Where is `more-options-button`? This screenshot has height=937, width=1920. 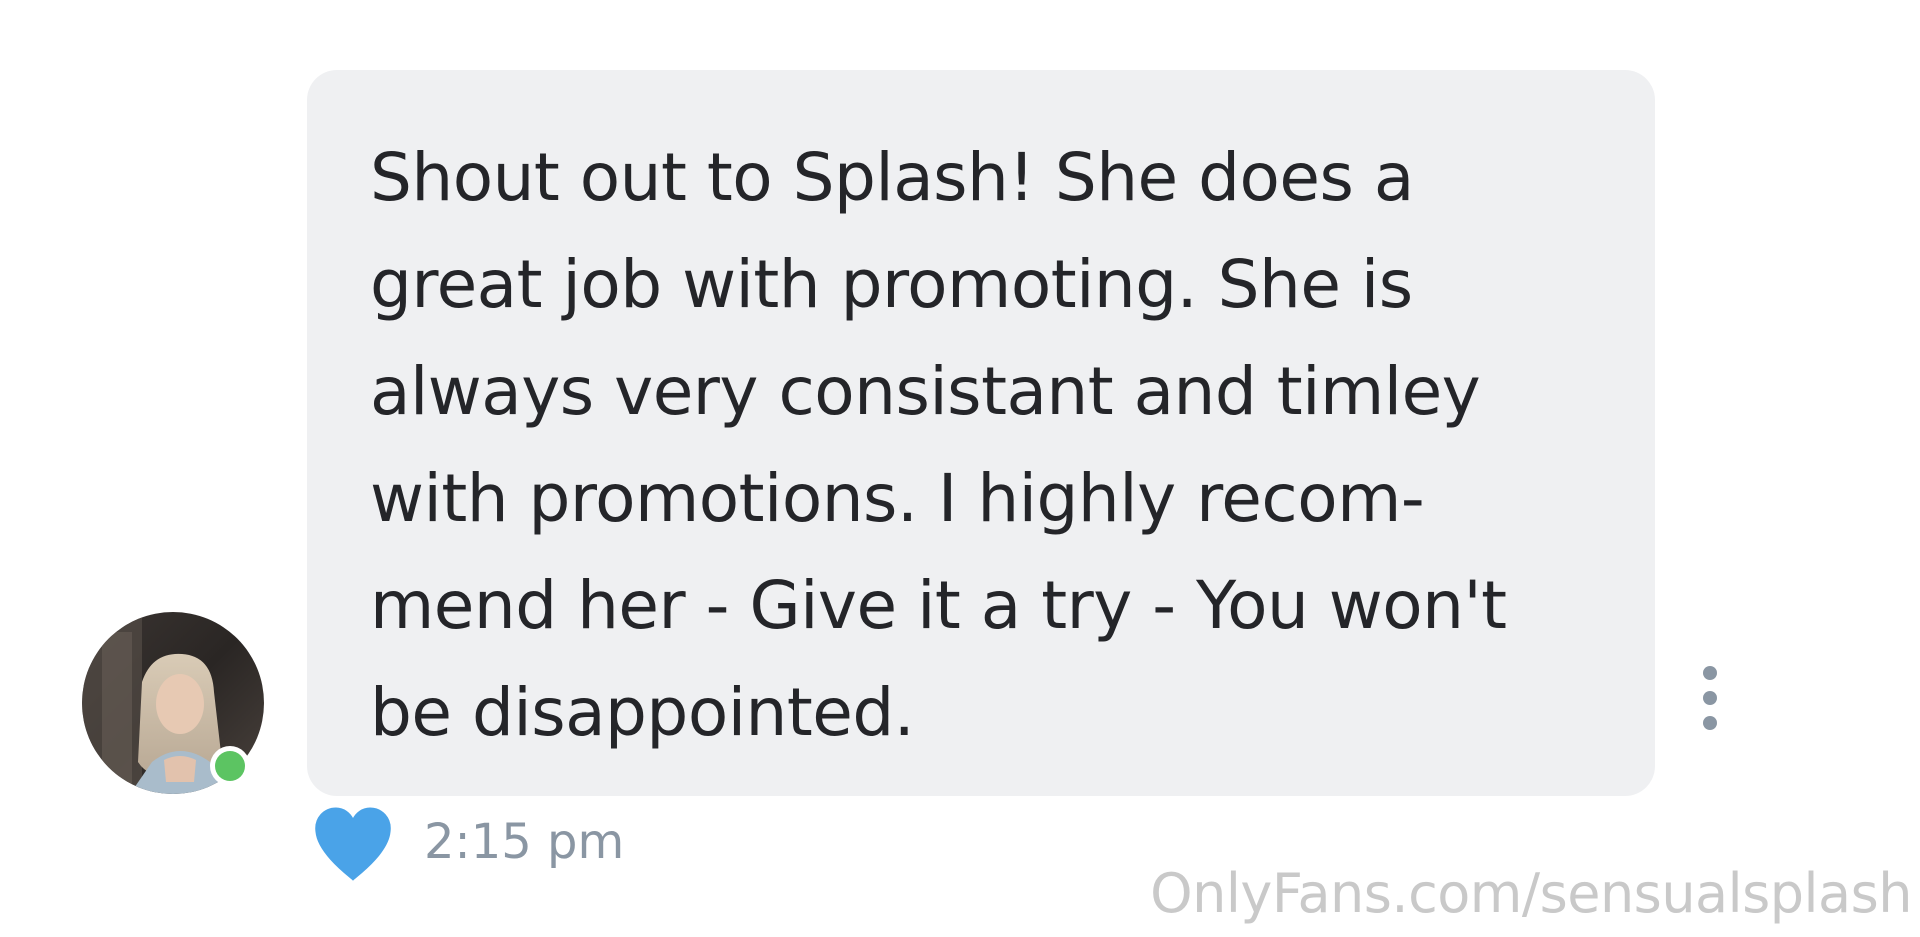
more-options-button is located at coordinates (1710, 698).